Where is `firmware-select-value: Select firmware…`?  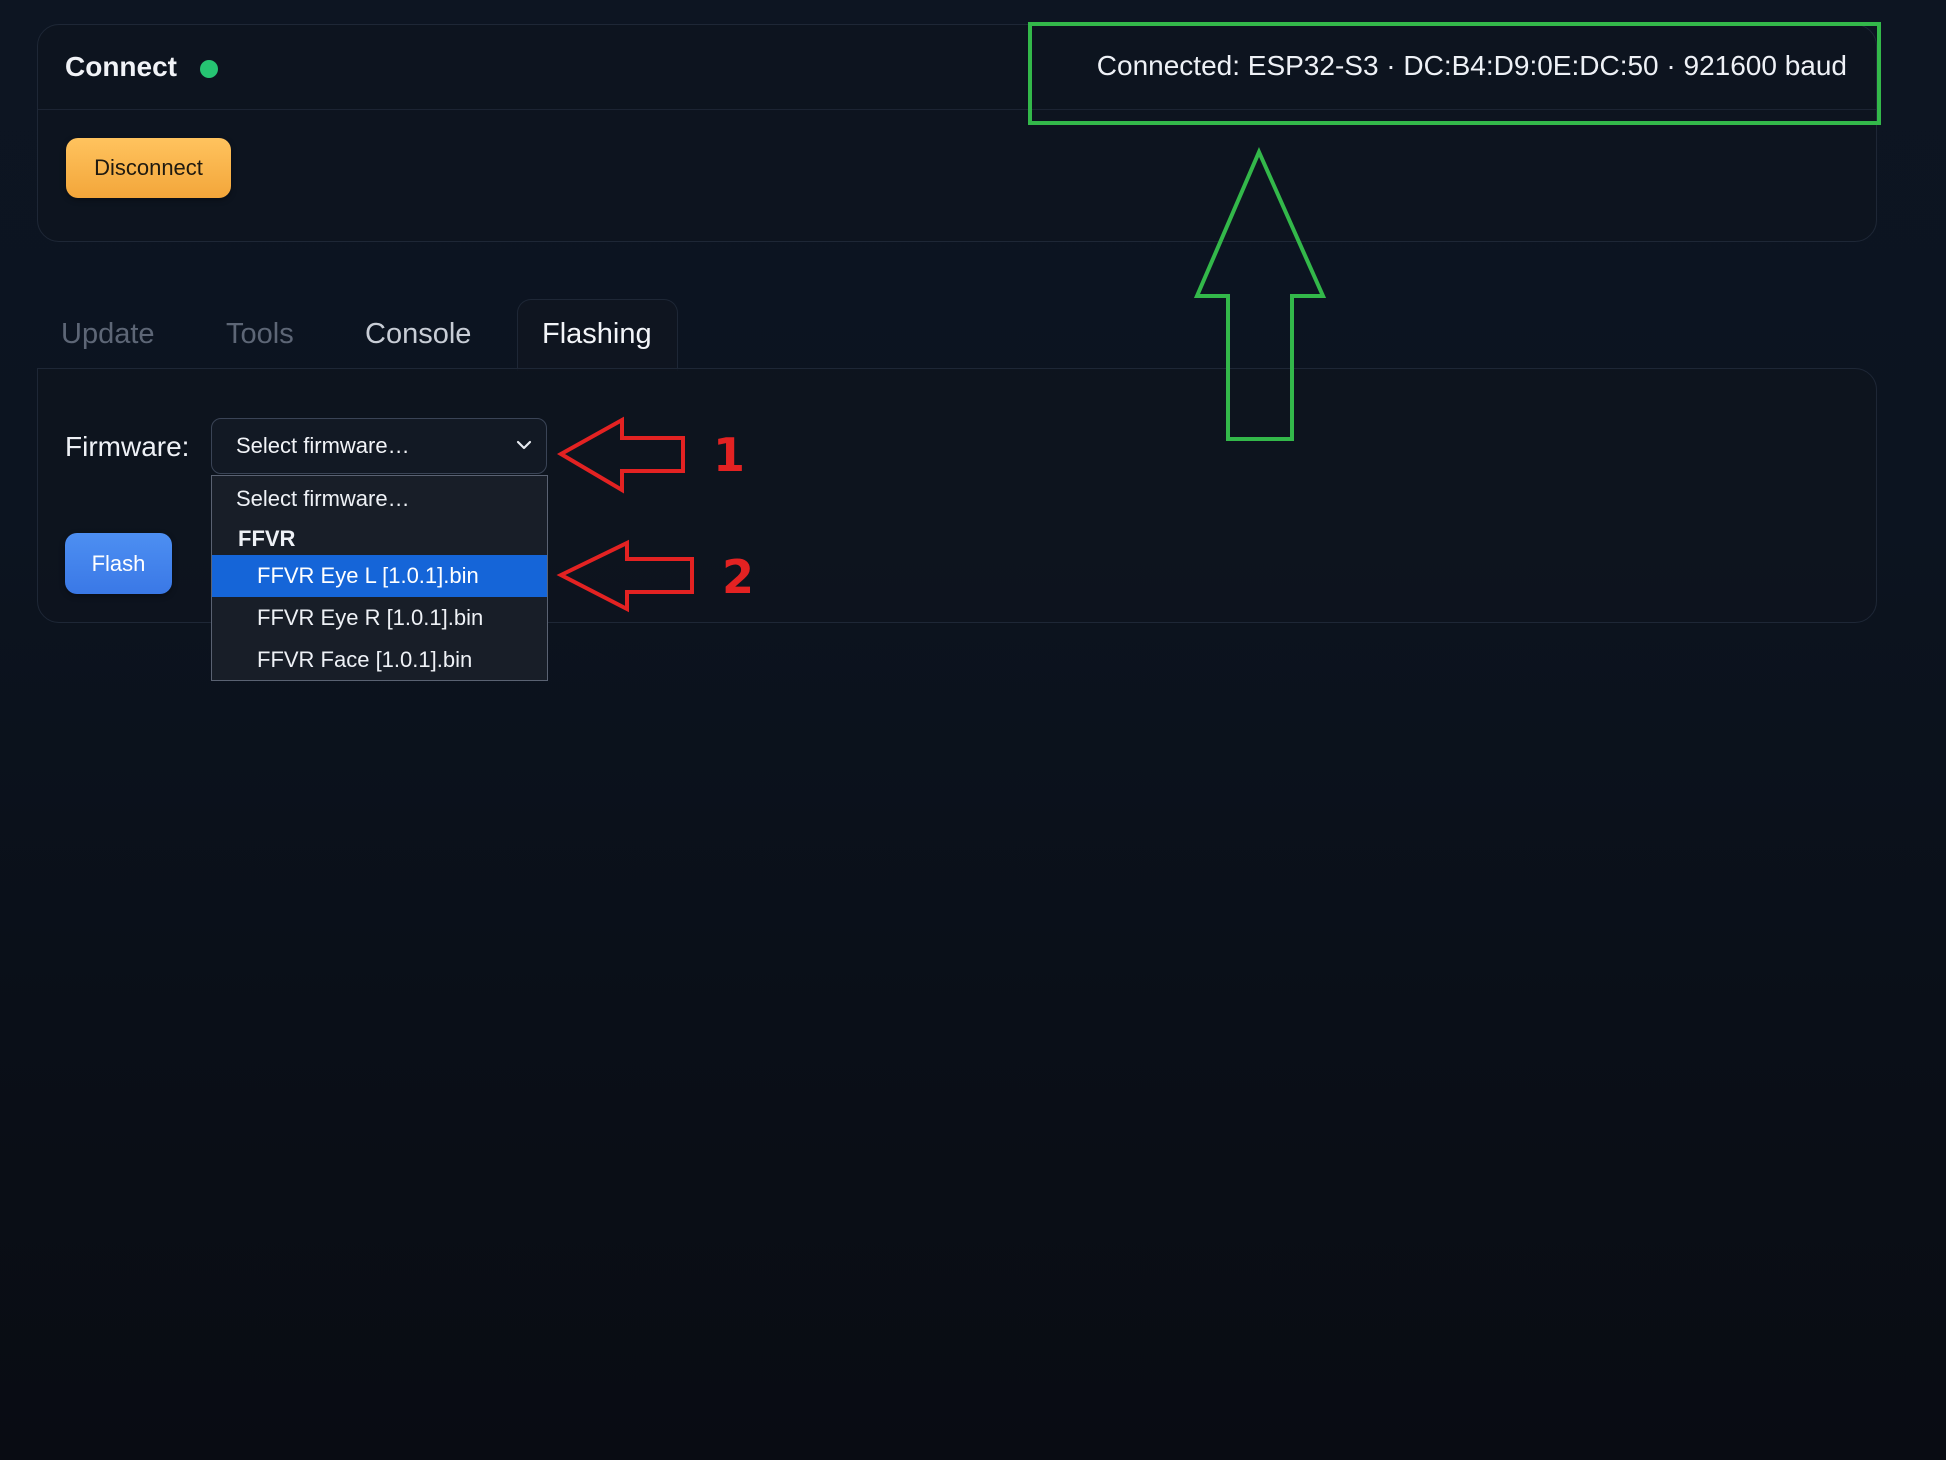
firmware-select-value: Select firmware… is located at coordinates (323, 445).